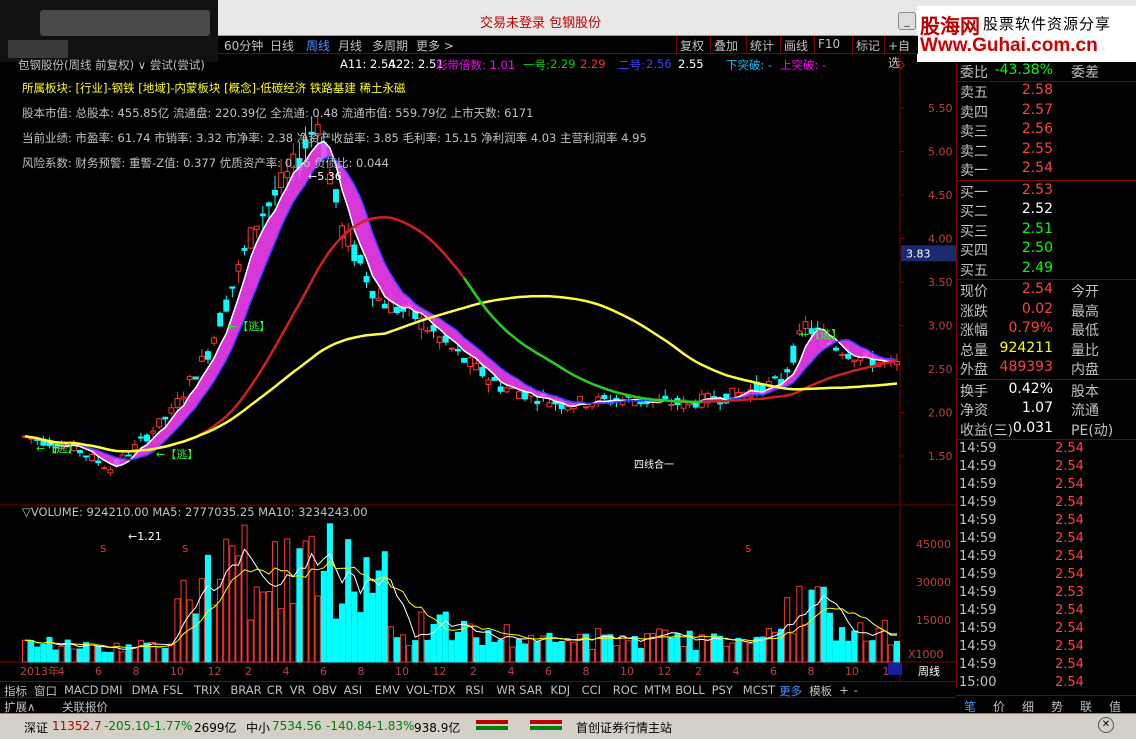 This screenshot has width=1136, height=739. I want to click on x-axis-label: 10, so click(852, 671).